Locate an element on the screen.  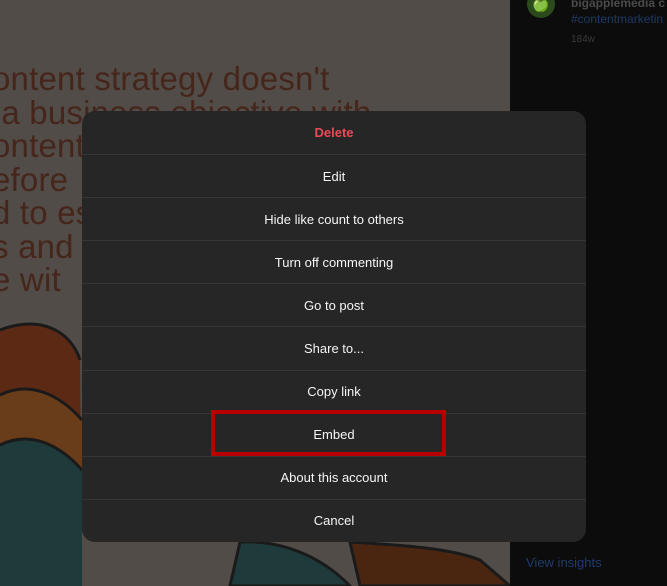
copy-link-button: Copy link is located at coordinates (334, 391).